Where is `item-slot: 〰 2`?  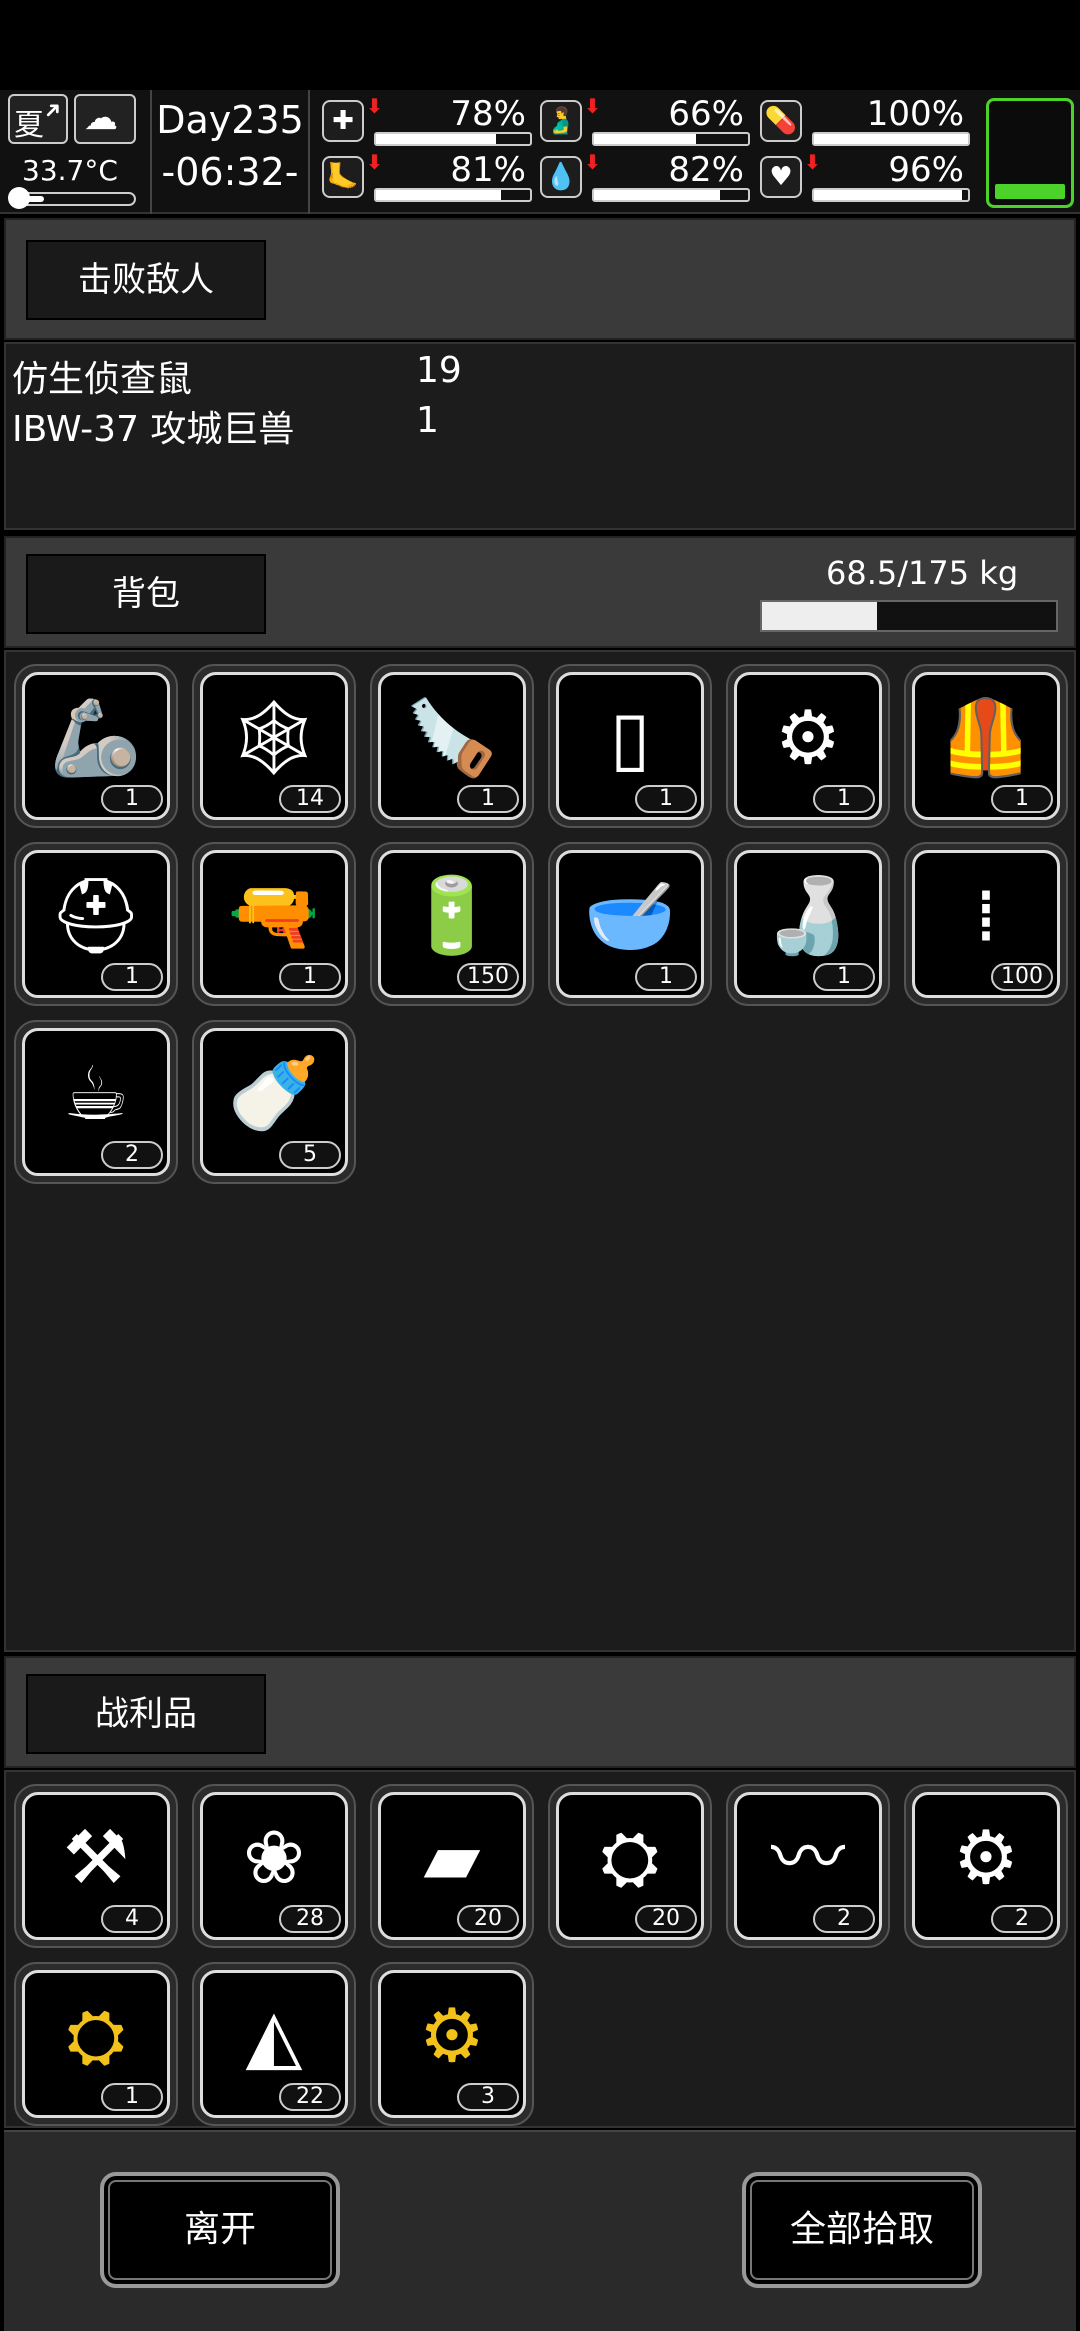
item-slot: 〰 2 is located at coordinates (808, 1866).